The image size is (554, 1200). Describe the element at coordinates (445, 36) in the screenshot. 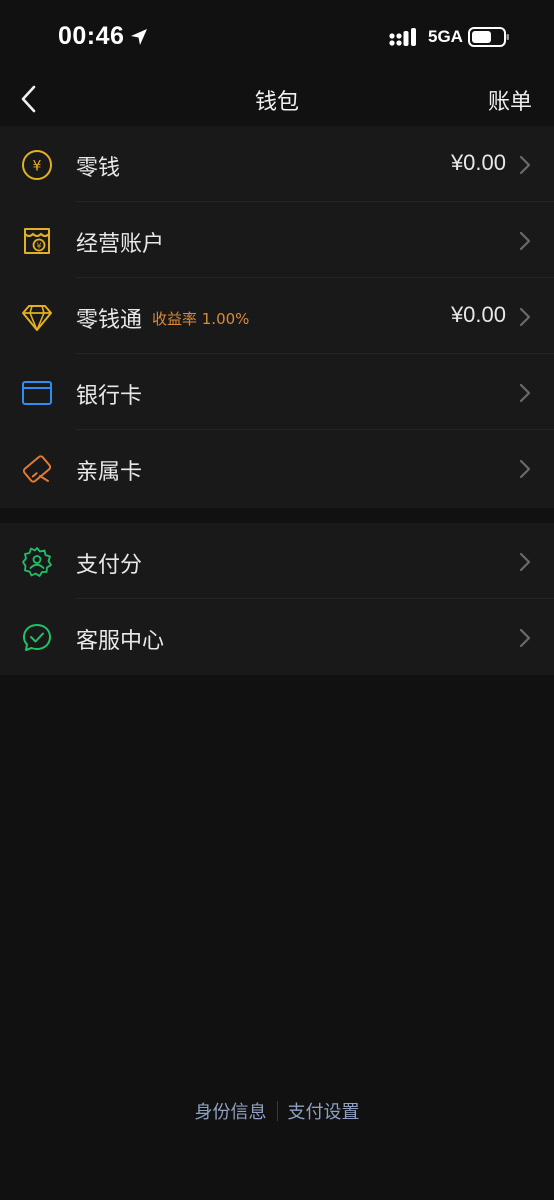

I see `network-type-label: 5GA` at that location.